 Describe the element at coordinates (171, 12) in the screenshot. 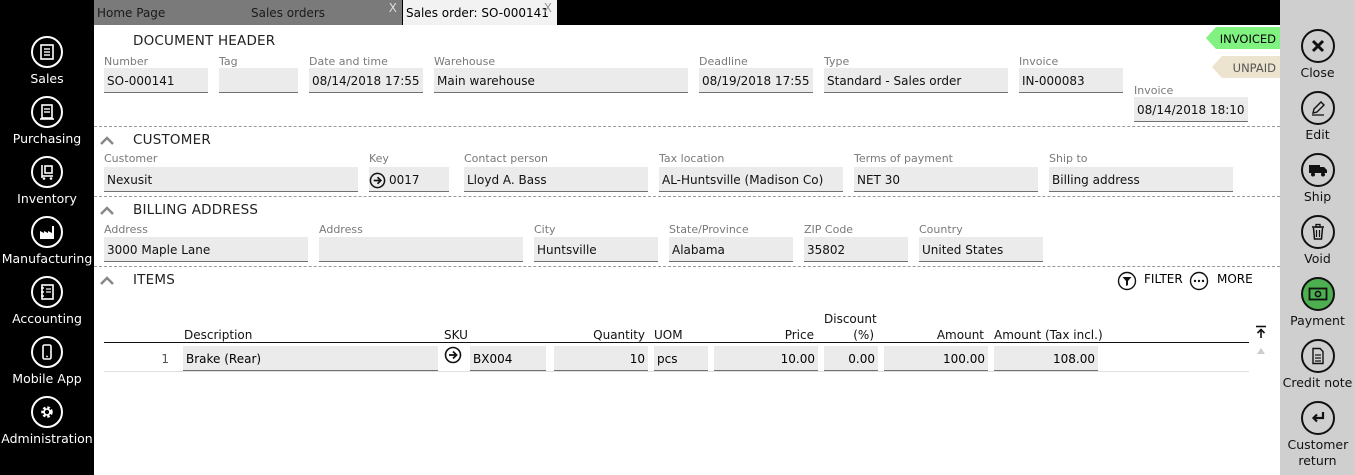

I see `tab-home-page: Home Page` at that location.